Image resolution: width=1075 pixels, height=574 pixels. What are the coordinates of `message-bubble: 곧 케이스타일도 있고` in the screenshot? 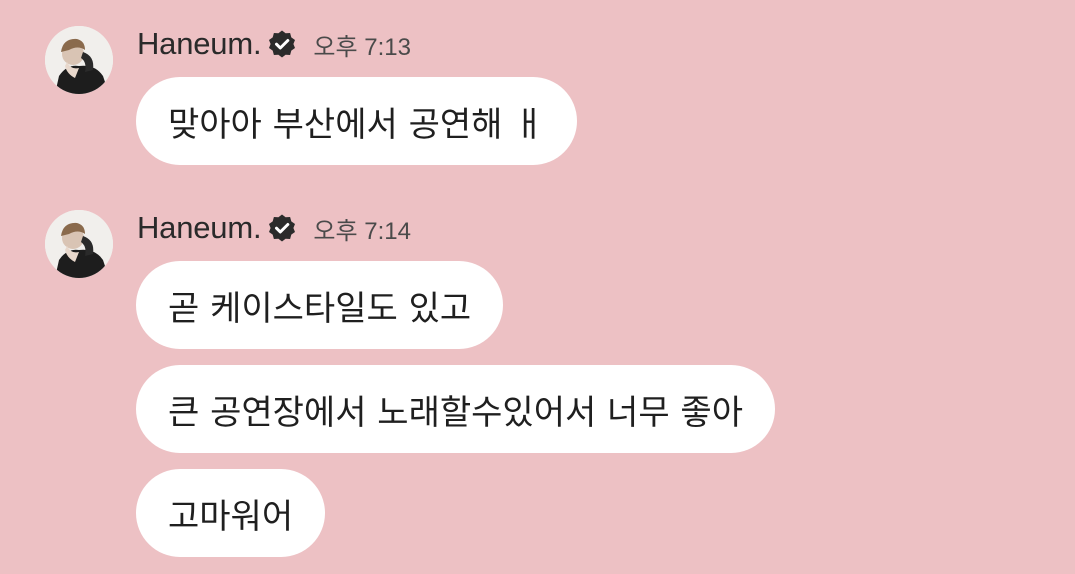 It's located at (320, 305).